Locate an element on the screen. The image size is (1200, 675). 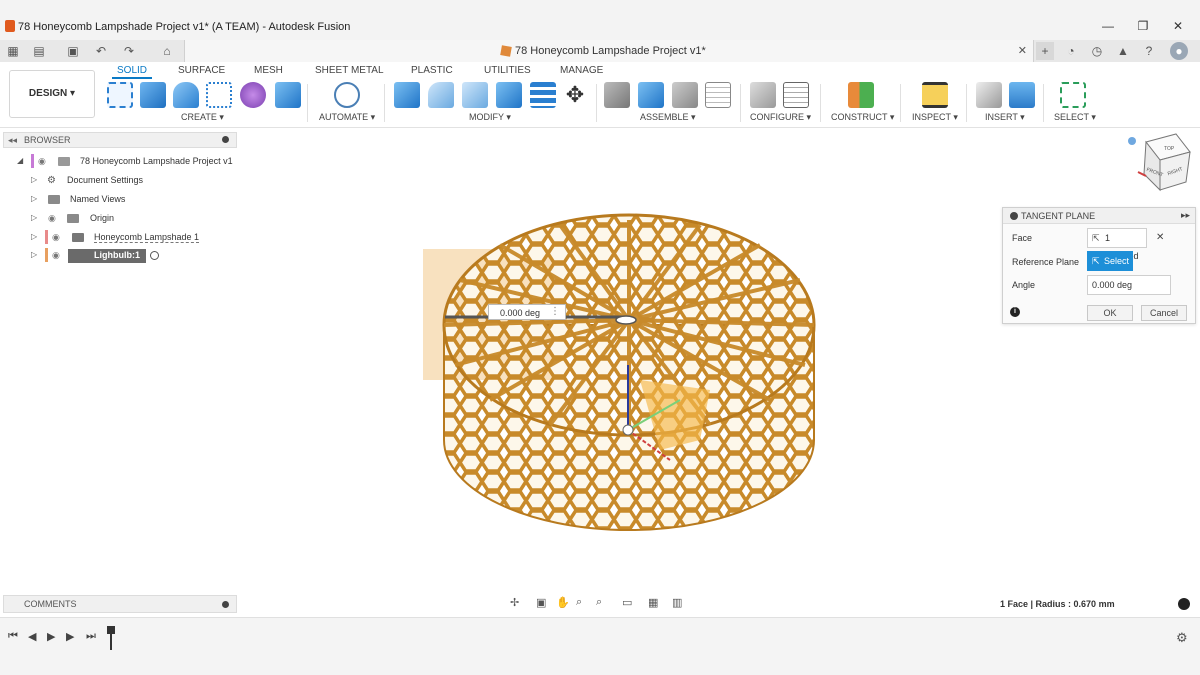
tab-solid: SOLID is located at coordinates (132, 70).